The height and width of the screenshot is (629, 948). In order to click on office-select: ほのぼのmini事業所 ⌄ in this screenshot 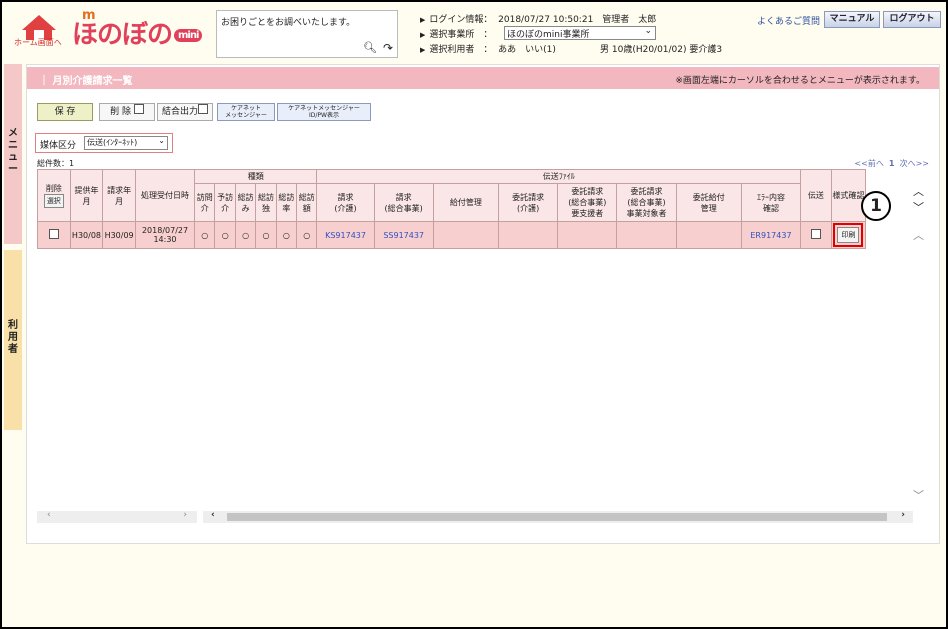, I will do `click(580, 33)`.